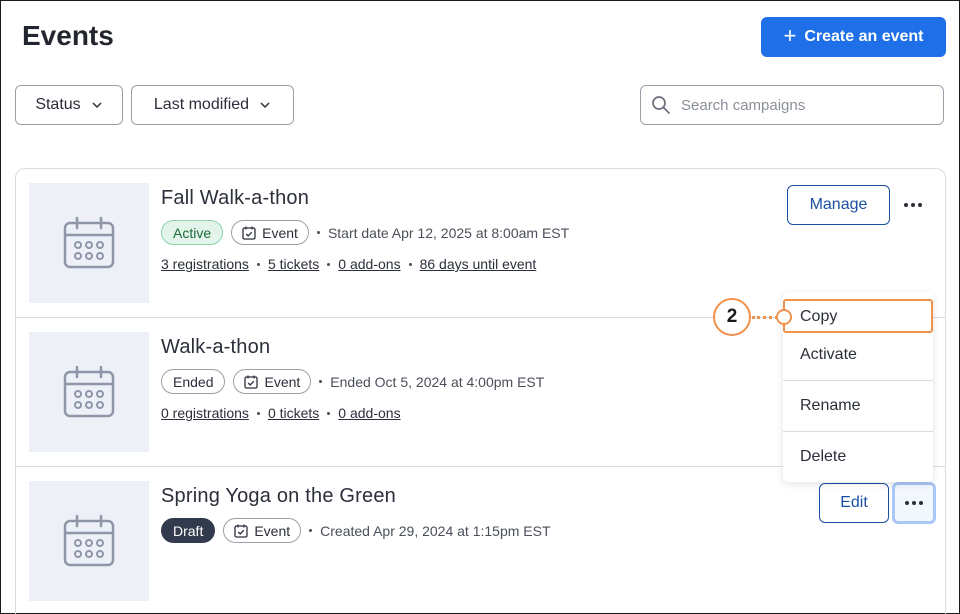  Describe the element at coordinates (448, 232) in the screenshot. I see `event-date: Start date Apr 12, 2025 at 8:00am EST` at that location.